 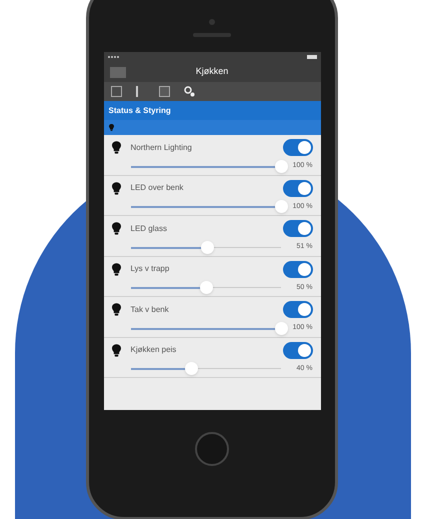 I want to click on light-name: LED glass, so click(x=149, y=228).